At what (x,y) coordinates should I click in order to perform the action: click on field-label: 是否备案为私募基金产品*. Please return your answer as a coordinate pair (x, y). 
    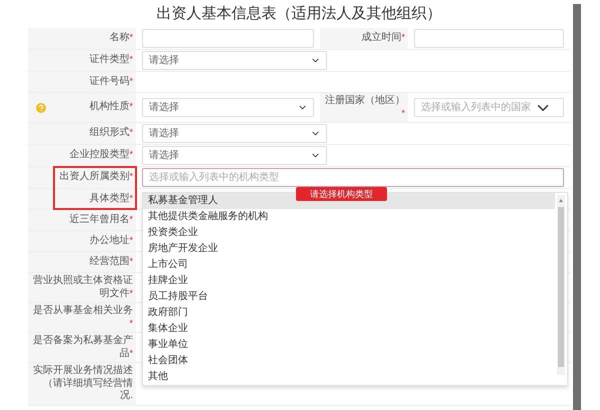
    Looking at the image, I should click on (82, 347).